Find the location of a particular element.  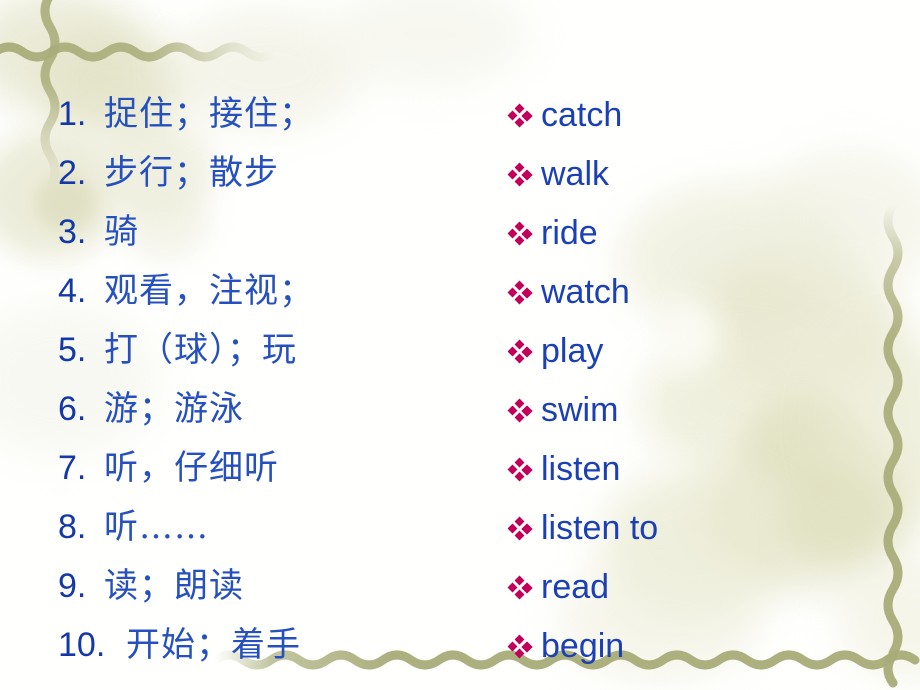

list-item: 7. 听，仔细听 is located at coordinates (278, 469).